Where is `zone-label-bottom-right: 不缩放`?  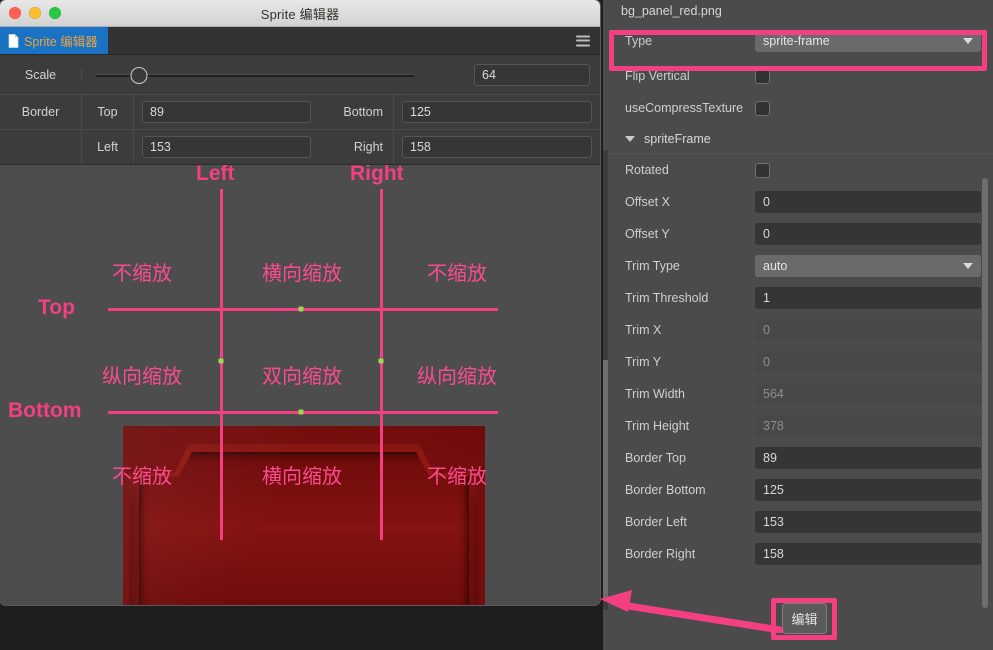
zone-label-bottom-right: 不缩放 is located at coordinates (457, 477).